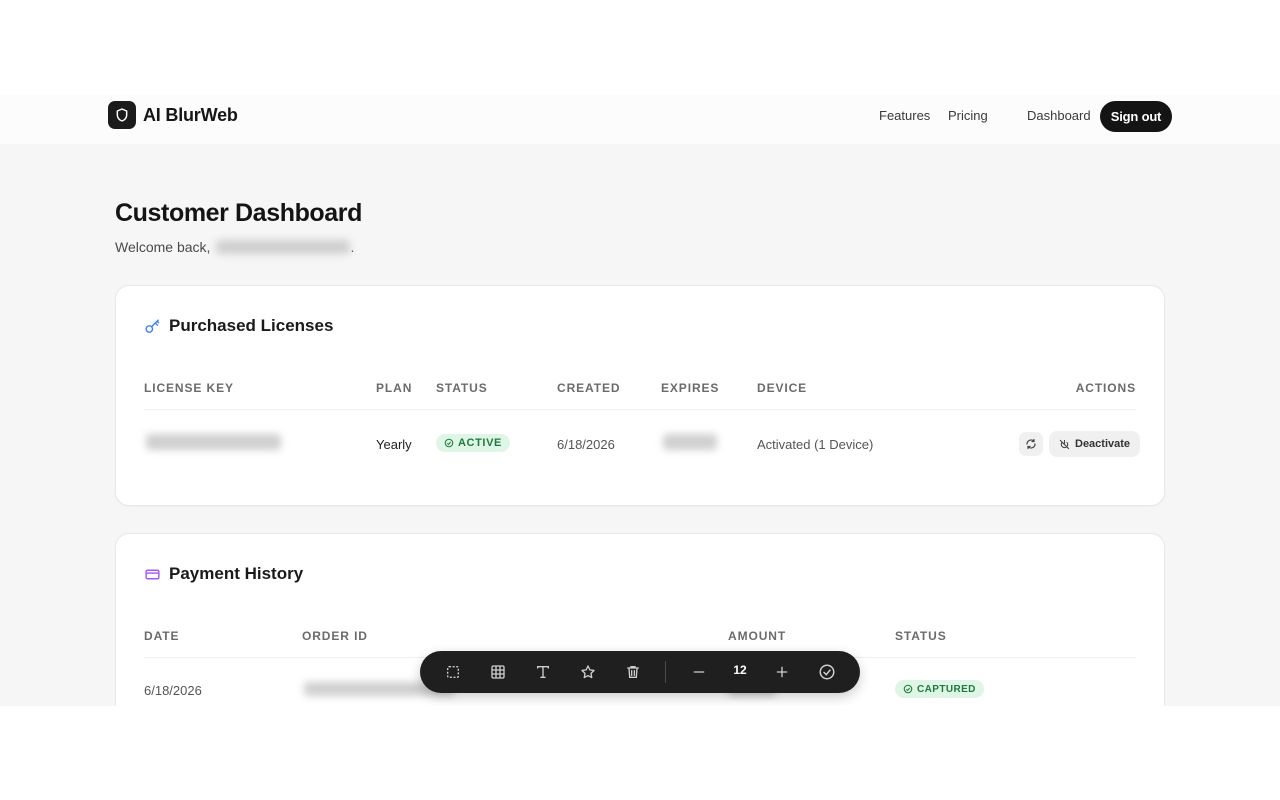  Describe the element at coordinates (665, 672) in the screenshot. I see `toolbar-separator` at that location.